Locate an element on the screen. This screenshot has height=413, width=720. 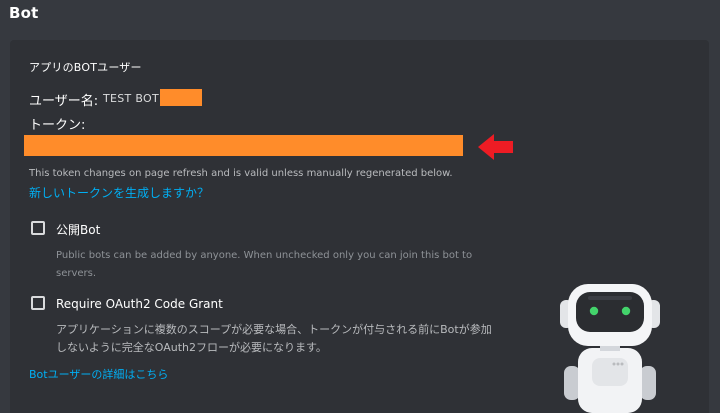
username-label: ユーザー名: is located at coordinates (64, 101).